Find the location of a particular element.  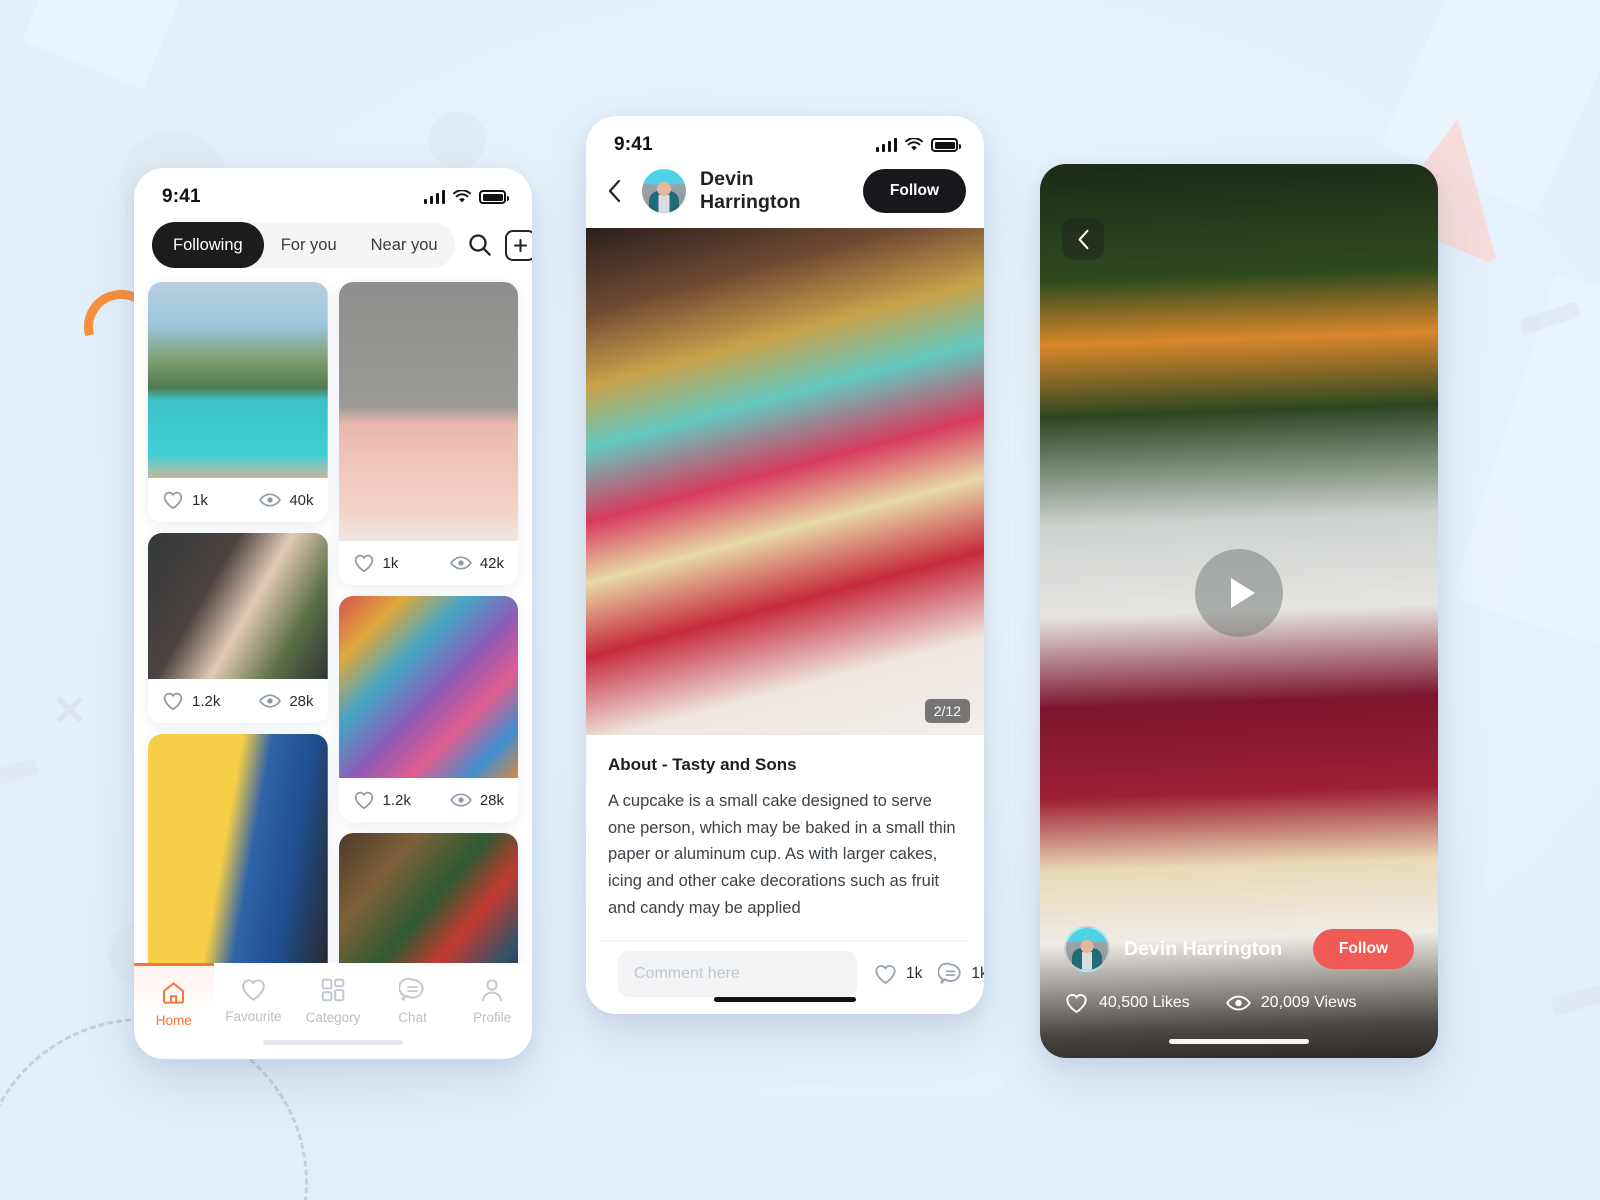

post-header: Devin Harrington Follow is located at coordinates (785, 197).